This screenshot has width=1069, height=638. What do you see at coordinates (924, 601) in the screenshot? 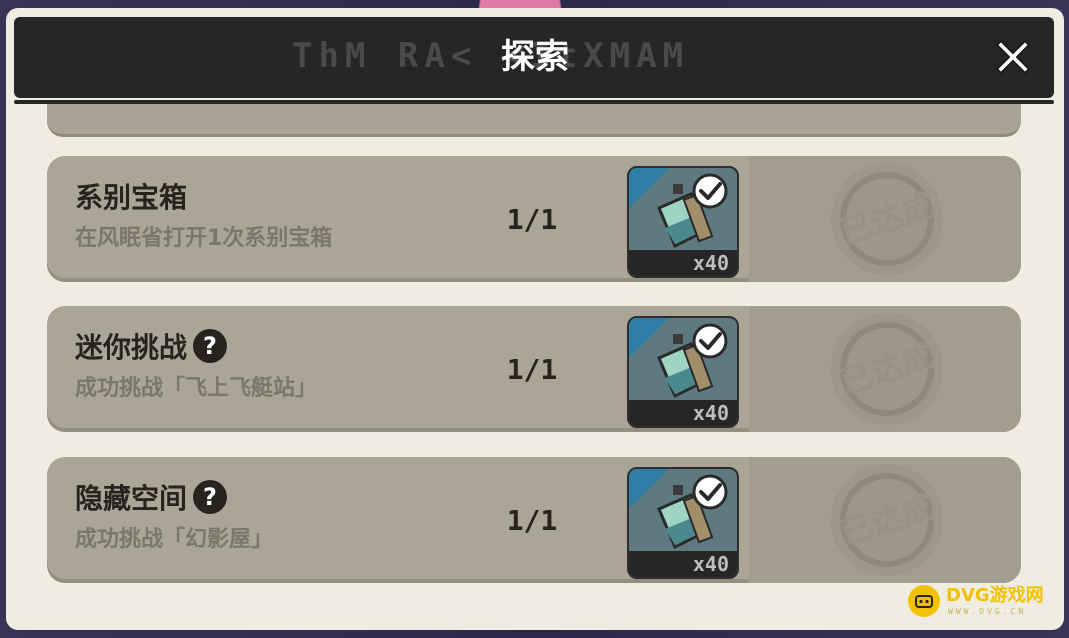
I see `gamepad-icon` at bounding box center [924, 601].